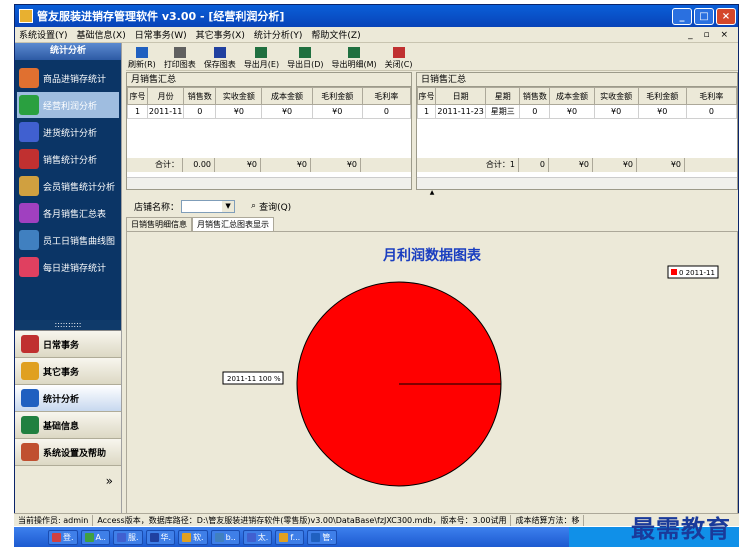  Describe the element at coordinates (68, 452) in the screenshot. I see `nav-section: 系统设置及帮助` at that location.